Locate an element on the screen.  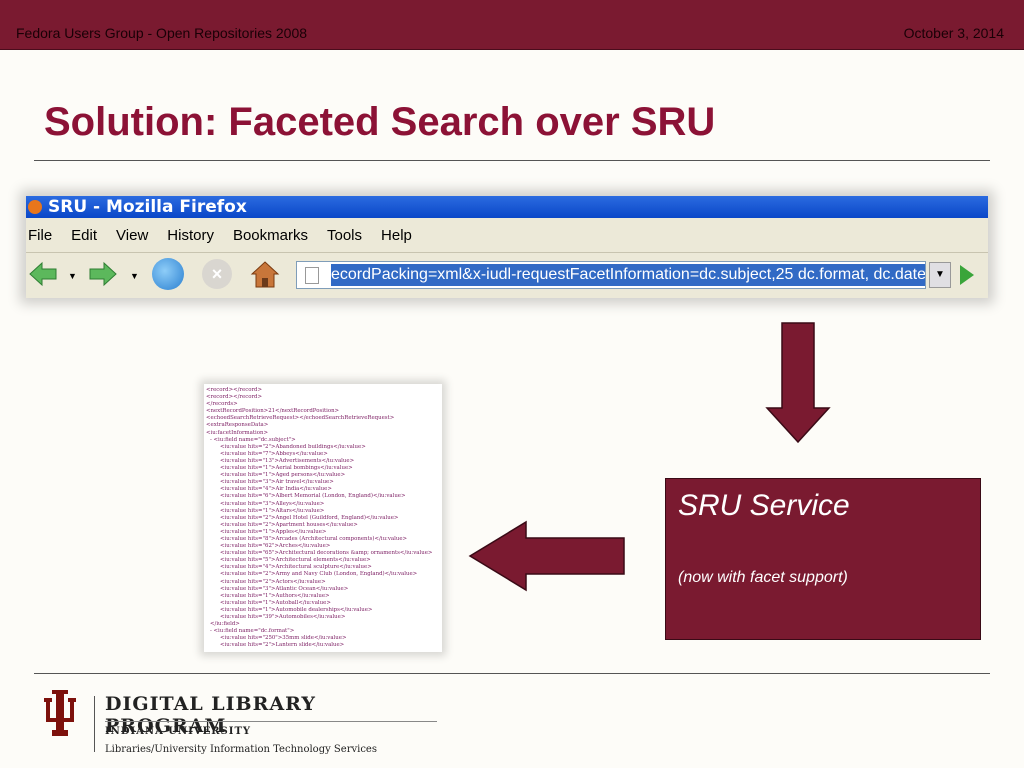
sru-service-subtext: (now with facet support) is located at coordinates (763, 577).